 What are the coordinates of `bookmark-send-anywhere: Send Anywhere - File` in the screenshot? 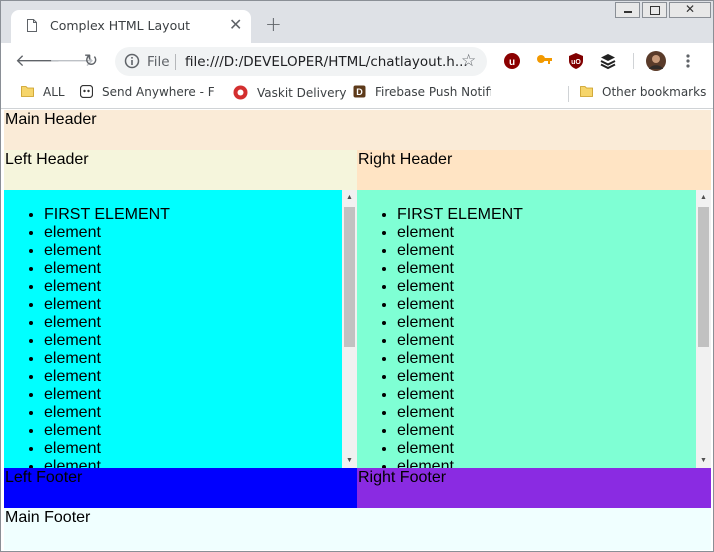 It's located at (147, 94).